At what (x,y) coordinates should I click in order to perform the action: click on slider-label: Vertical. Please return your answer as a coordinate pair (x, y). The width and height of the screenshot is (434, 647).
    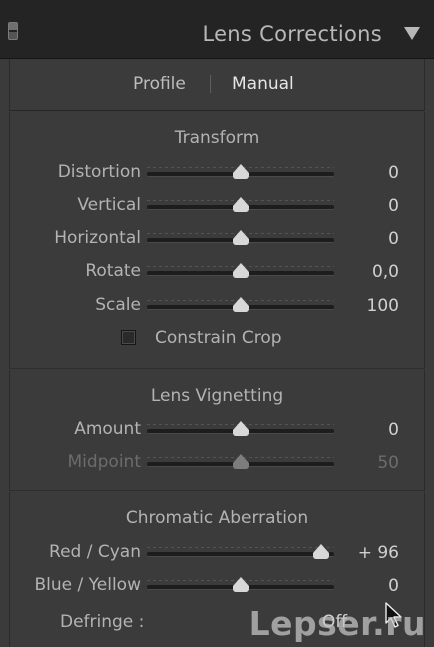
    Looking at the image, I should click on (109, 205).